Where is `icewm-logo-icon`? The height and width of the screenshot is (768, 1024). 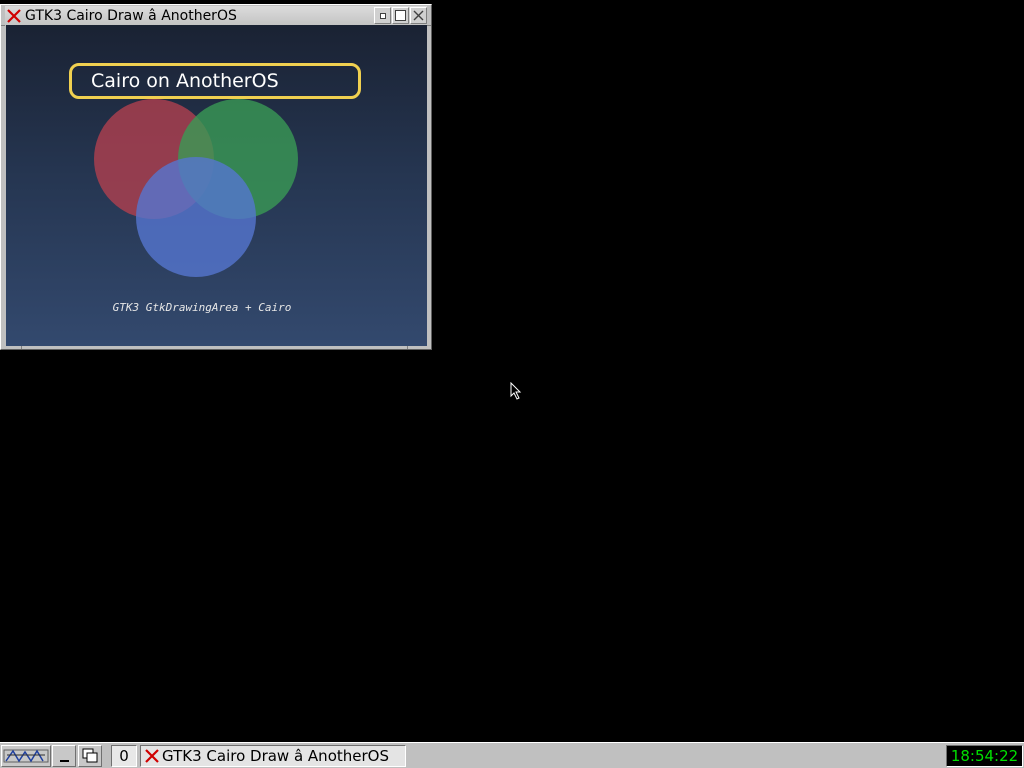
icewm-logo-icon is located at coordinates (26, 756).